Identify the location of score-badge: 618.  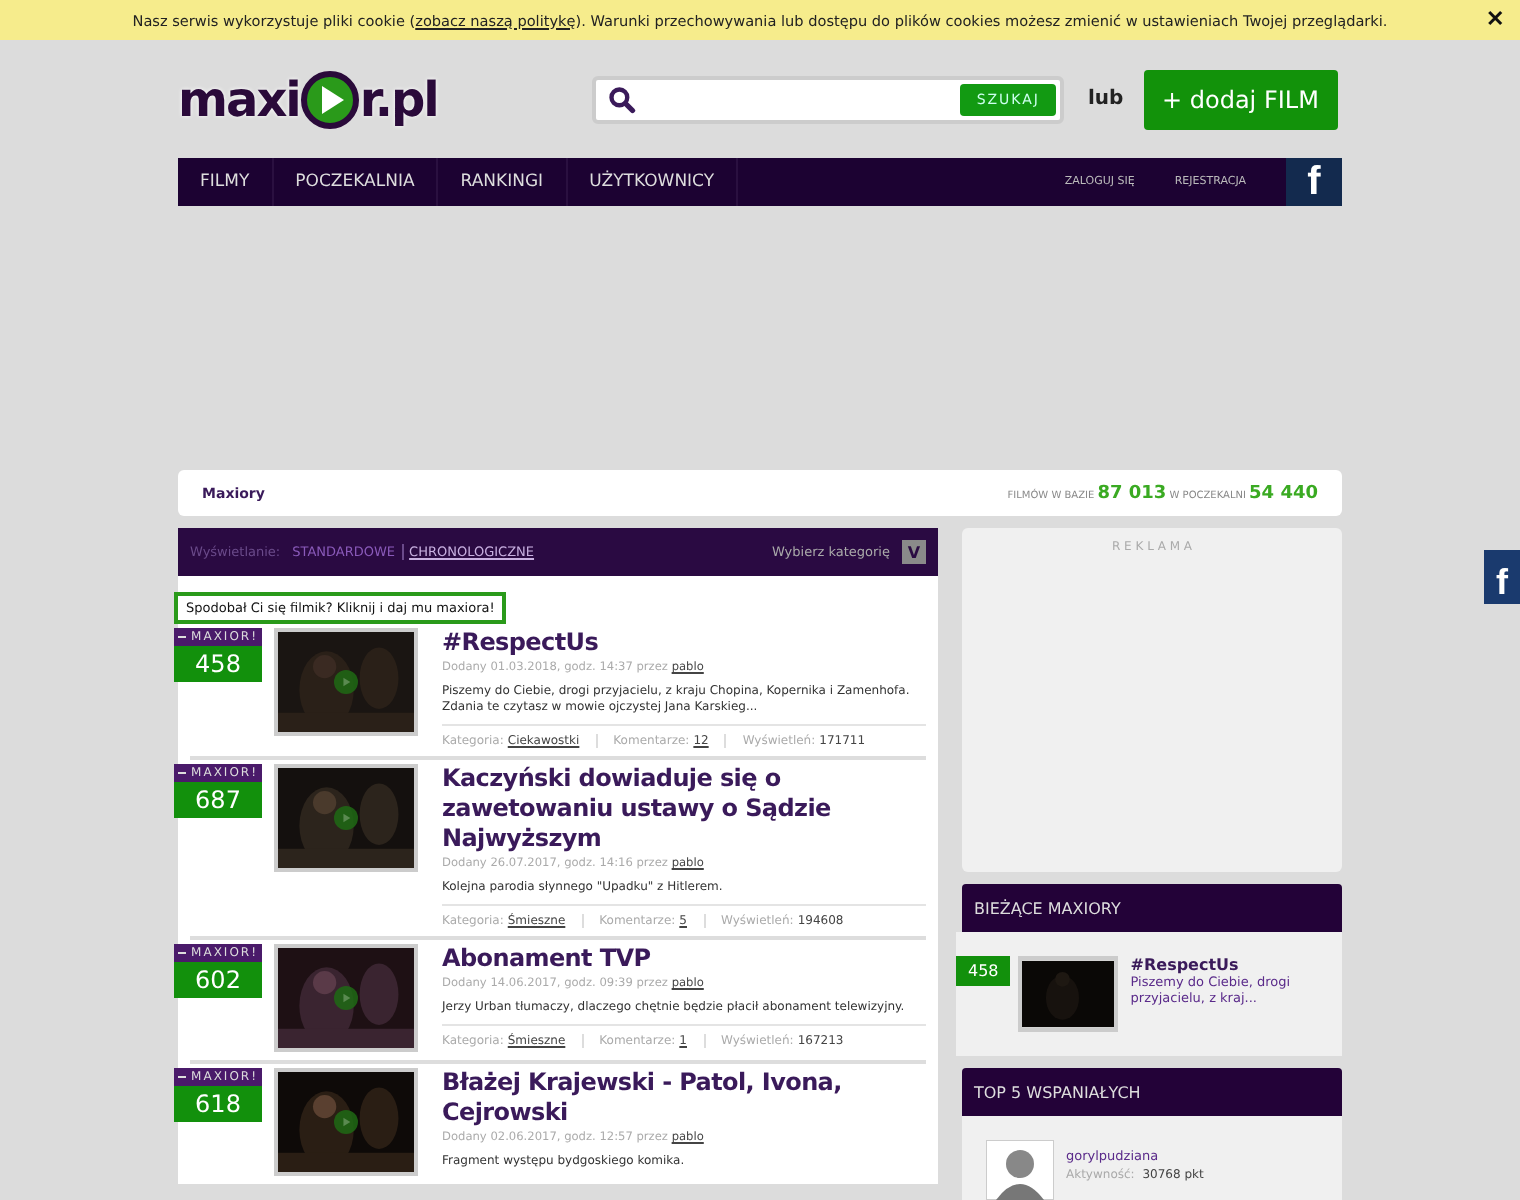
(218, 1104).